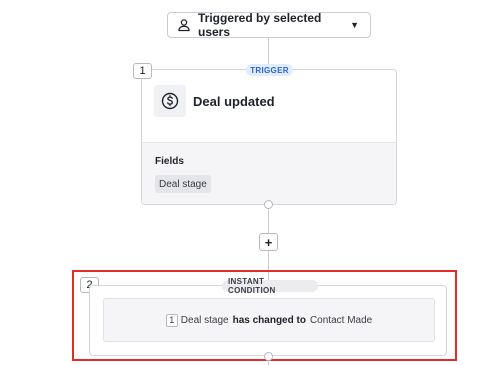  I want to click on condition-field: Deal stage, so click(204, 320).